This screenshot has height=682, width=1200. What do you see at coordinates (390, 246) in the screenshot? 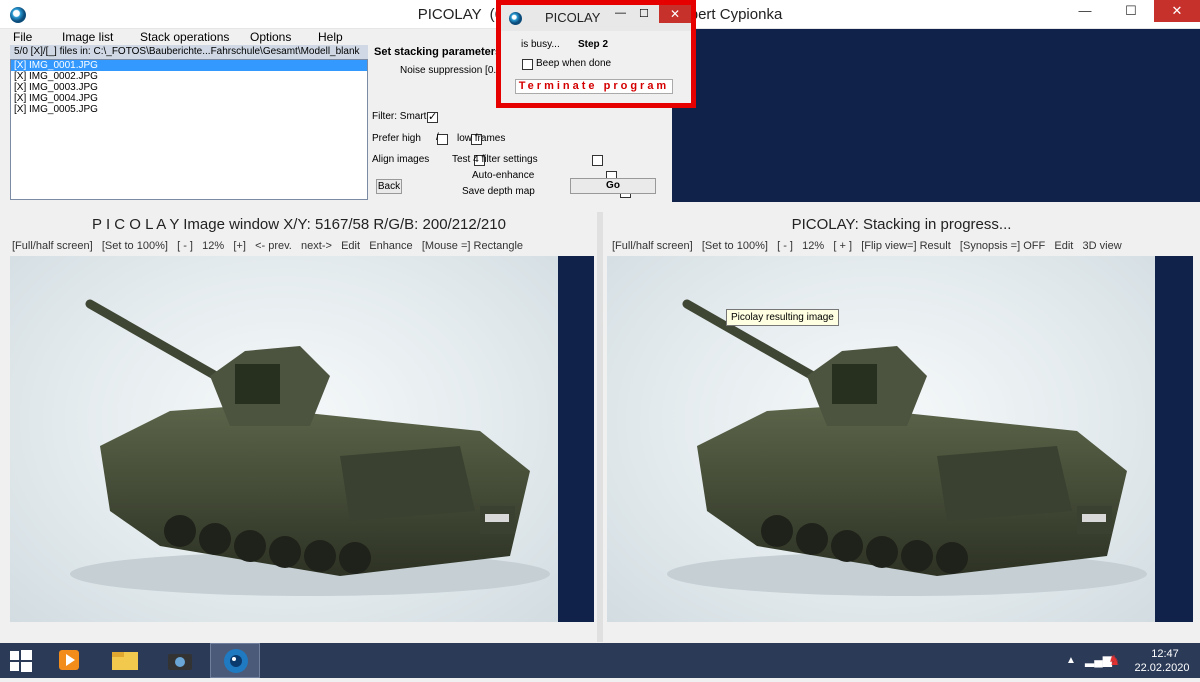
I see `enhance-button: Enhance` at bounding box center [390, 246].